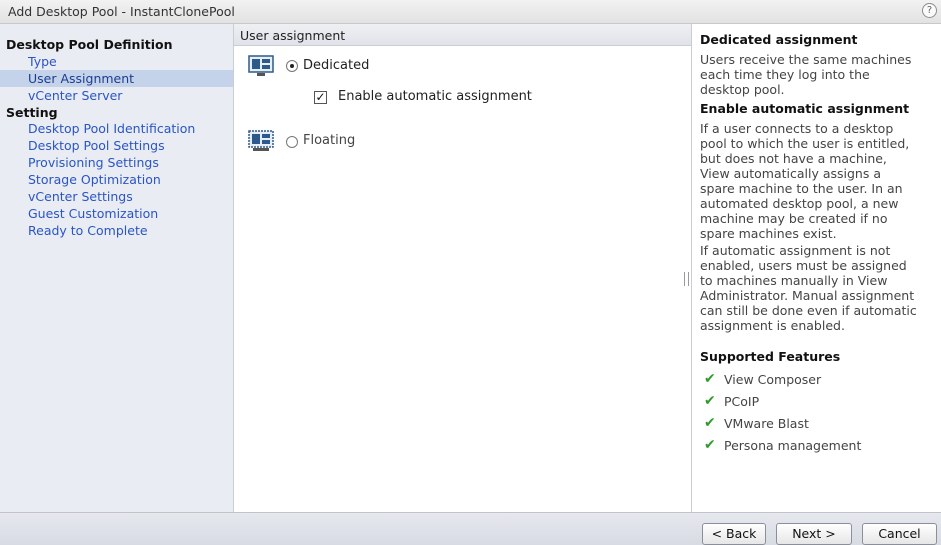  What do you see at coordinates (116, 78) in the screenshot?
I see `nav-item-user-assignment: User Assignment` at bounding box center [116, 78].